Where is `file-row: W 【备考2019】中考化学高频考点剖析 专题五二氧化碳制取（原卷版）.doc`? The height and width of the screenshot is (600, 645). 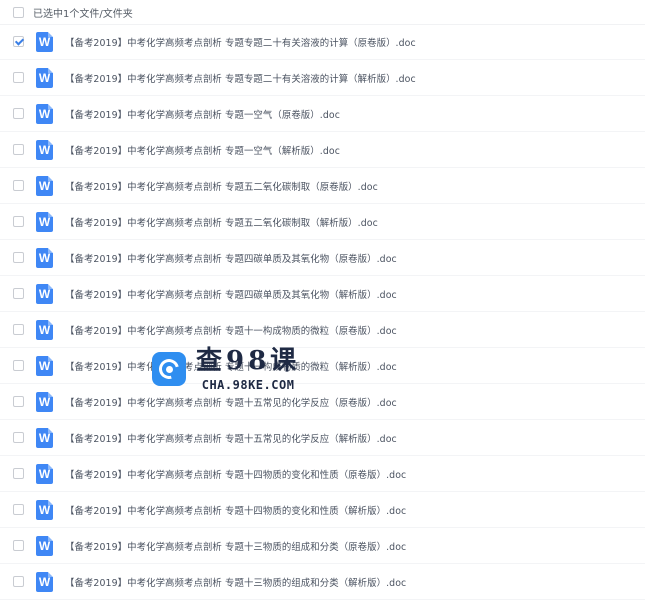 file-row: W 【备考2019】中考化学高频考点剖析 专题五二氧化碳制取（原卷版）.doc is located at coordinates (322, 186).